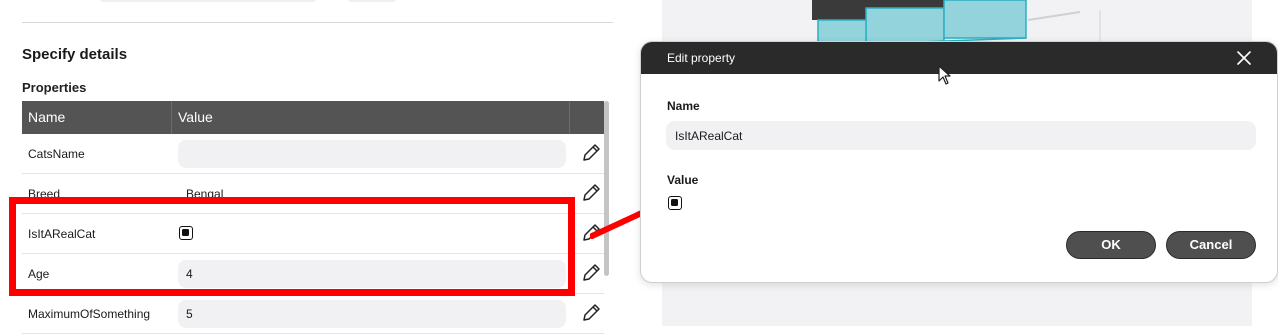 This screenshot has width=1278, height=334. What do you see at coordinates (587, 117) in the screenshot?
I see `column-header-edit` at bounding box center [587, 117].